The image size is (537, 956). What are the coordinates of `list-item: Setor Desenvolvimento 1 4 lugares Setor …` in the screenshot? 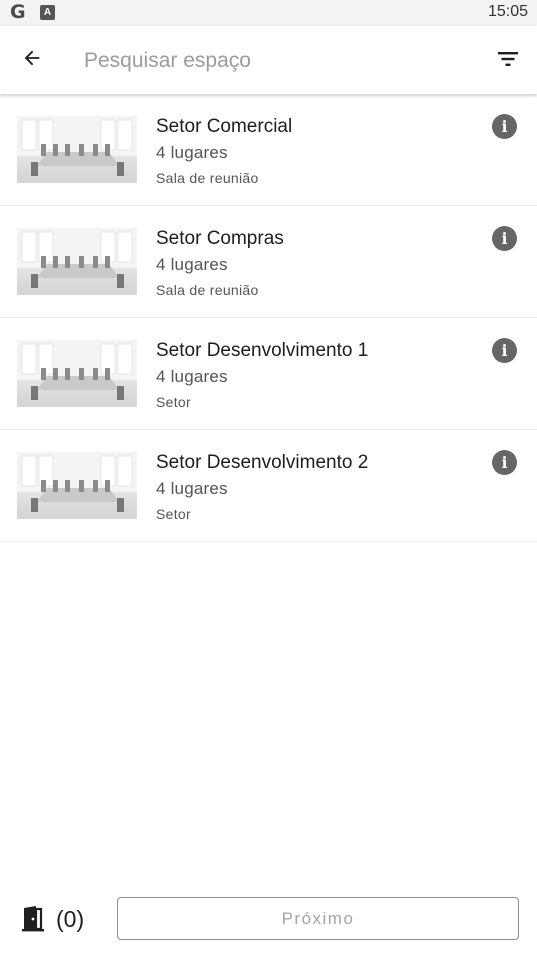 It's located at (268, 374).